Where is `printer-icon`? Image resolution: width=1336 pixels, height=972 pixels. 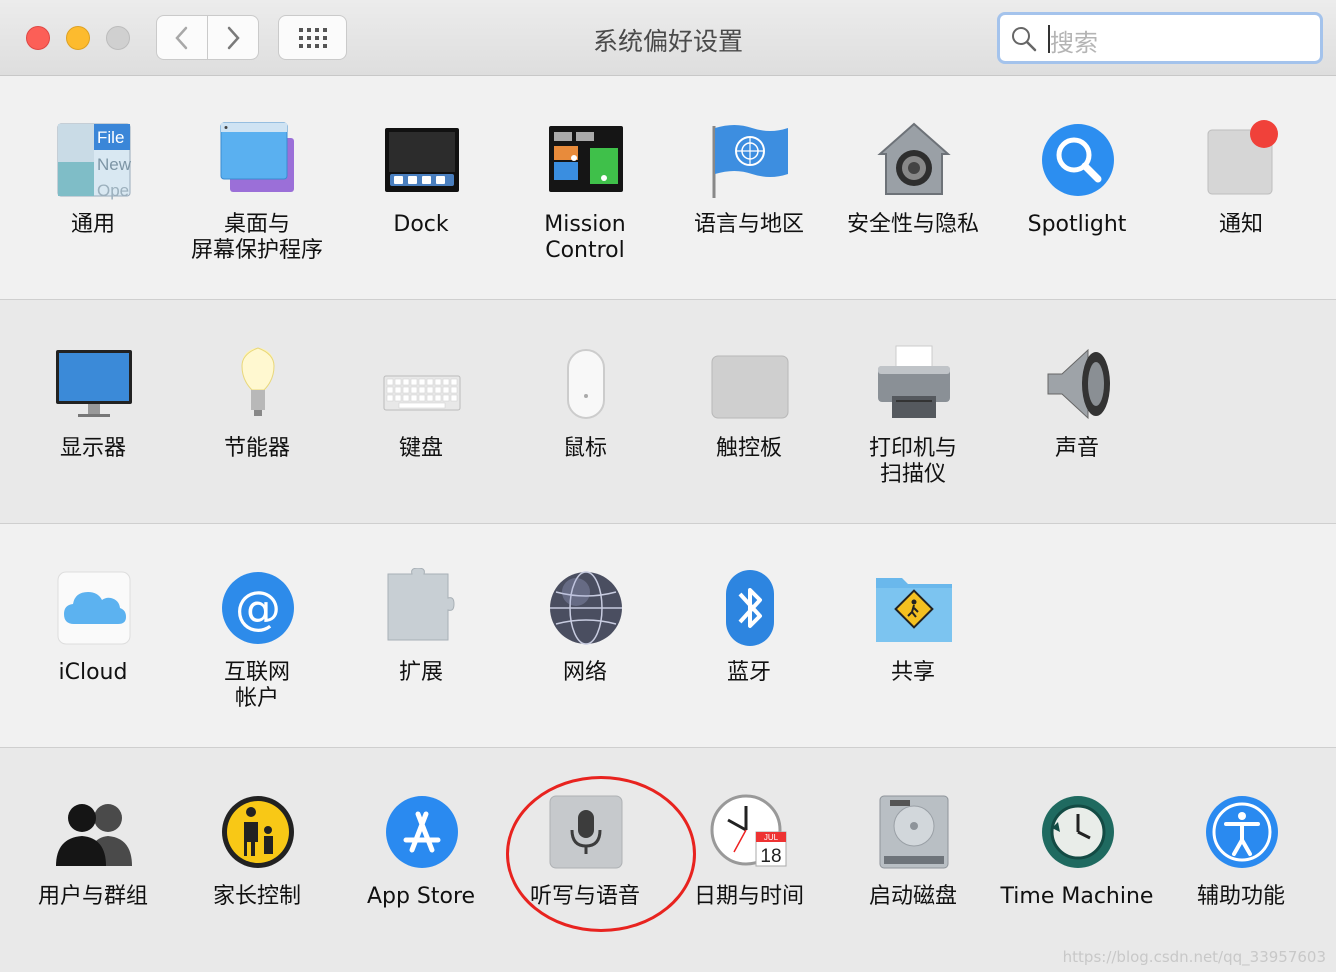
printer-icon is located at coordinates (914, 381).